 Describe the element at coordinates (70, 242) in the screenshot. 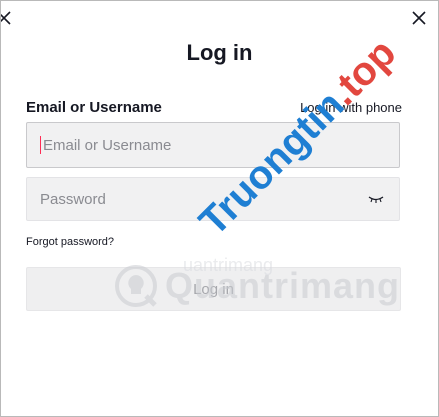

I see `forgot-password-link: Forgot password?` at that location.